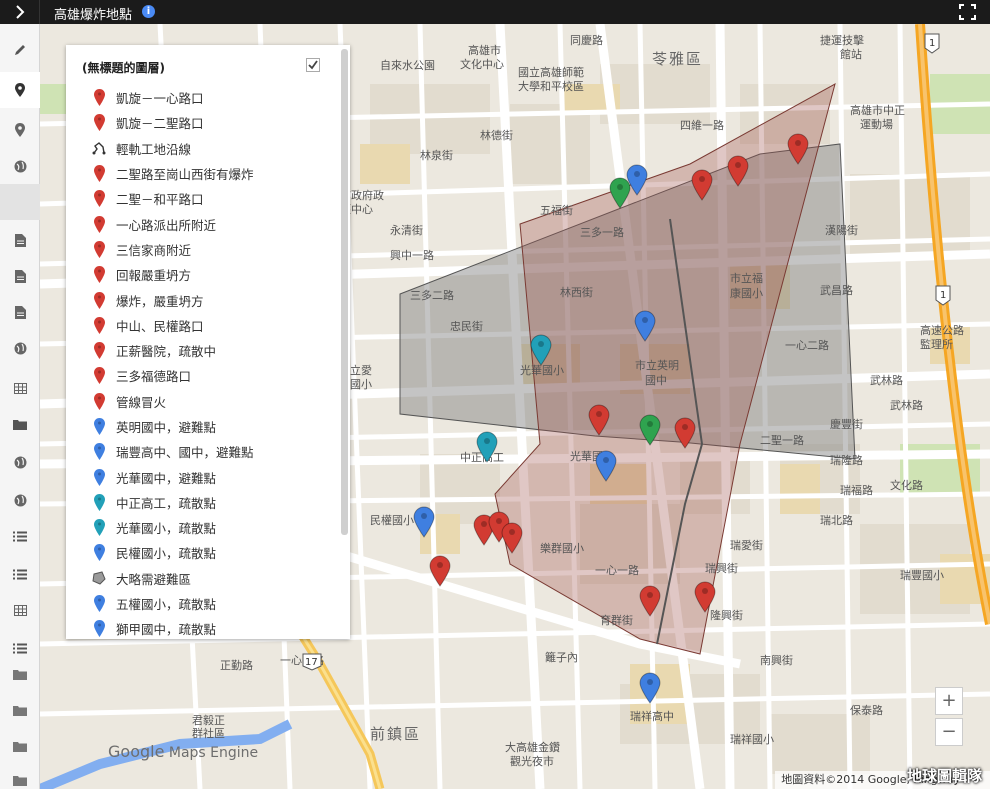  I want to click on feature-label: 凱旋－一心路口, so click(160, 99).